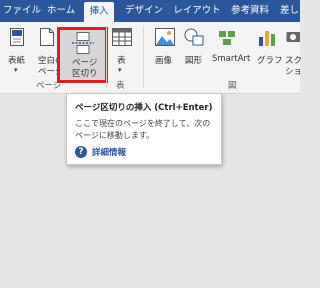  I want to click on image-button: 画像, so click(163, 60).